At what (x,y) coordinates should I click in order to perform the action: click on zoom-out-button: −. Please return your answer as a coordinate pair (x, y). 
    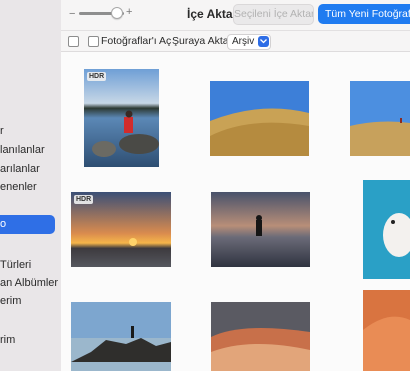
    Looking at the image, I should click on (72, 14).